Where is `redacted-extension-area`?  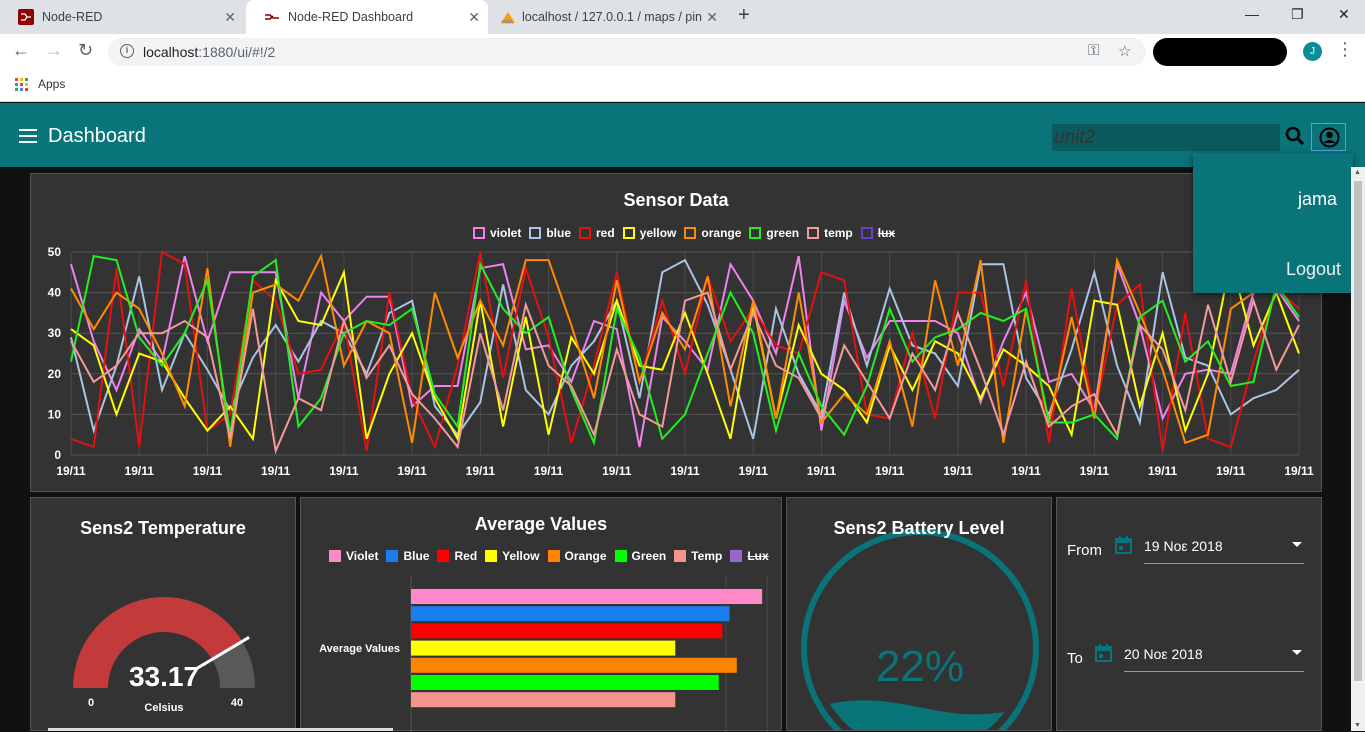 redacted-extension-area is located at coordinates (1220, 52).